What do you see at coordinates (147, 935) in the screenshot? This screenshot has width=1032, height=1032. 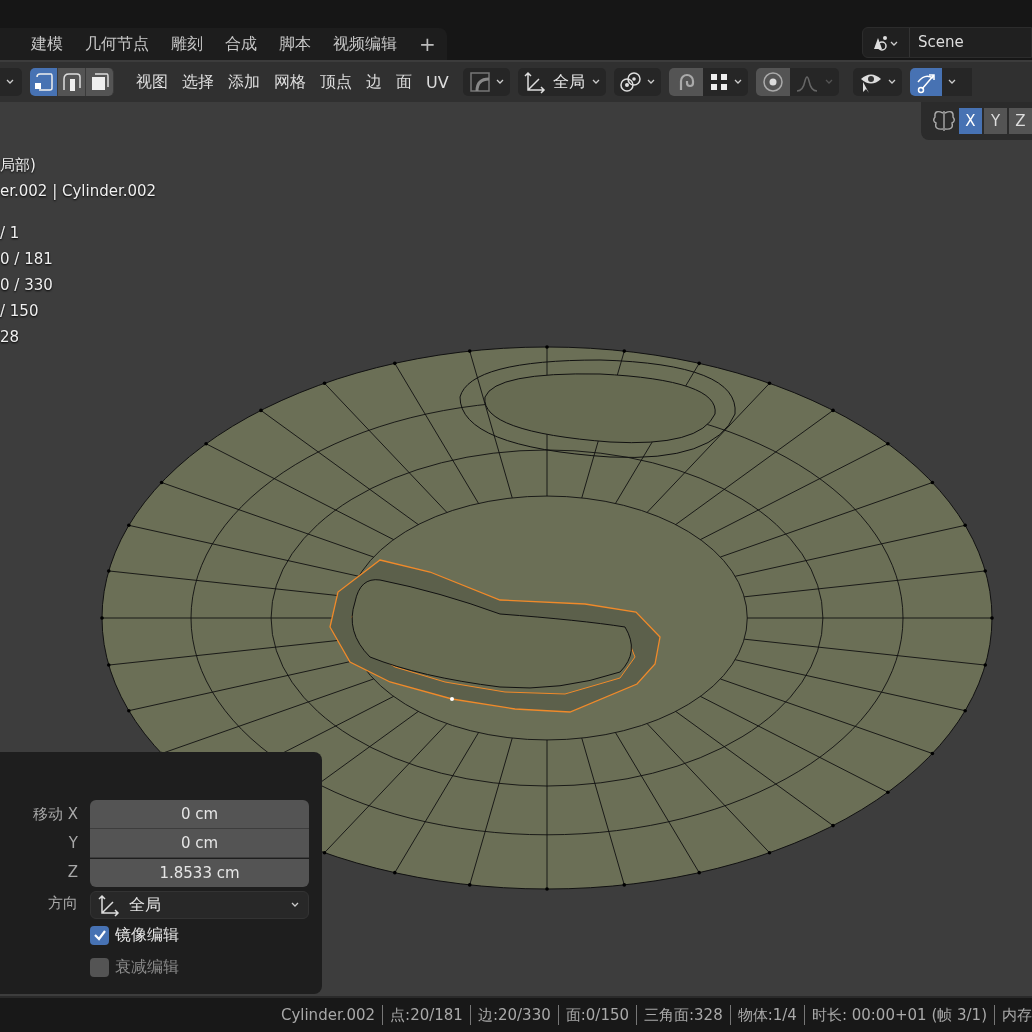 I see `checkbox-label: 镜像编辑` at bounding box center [147, 935].